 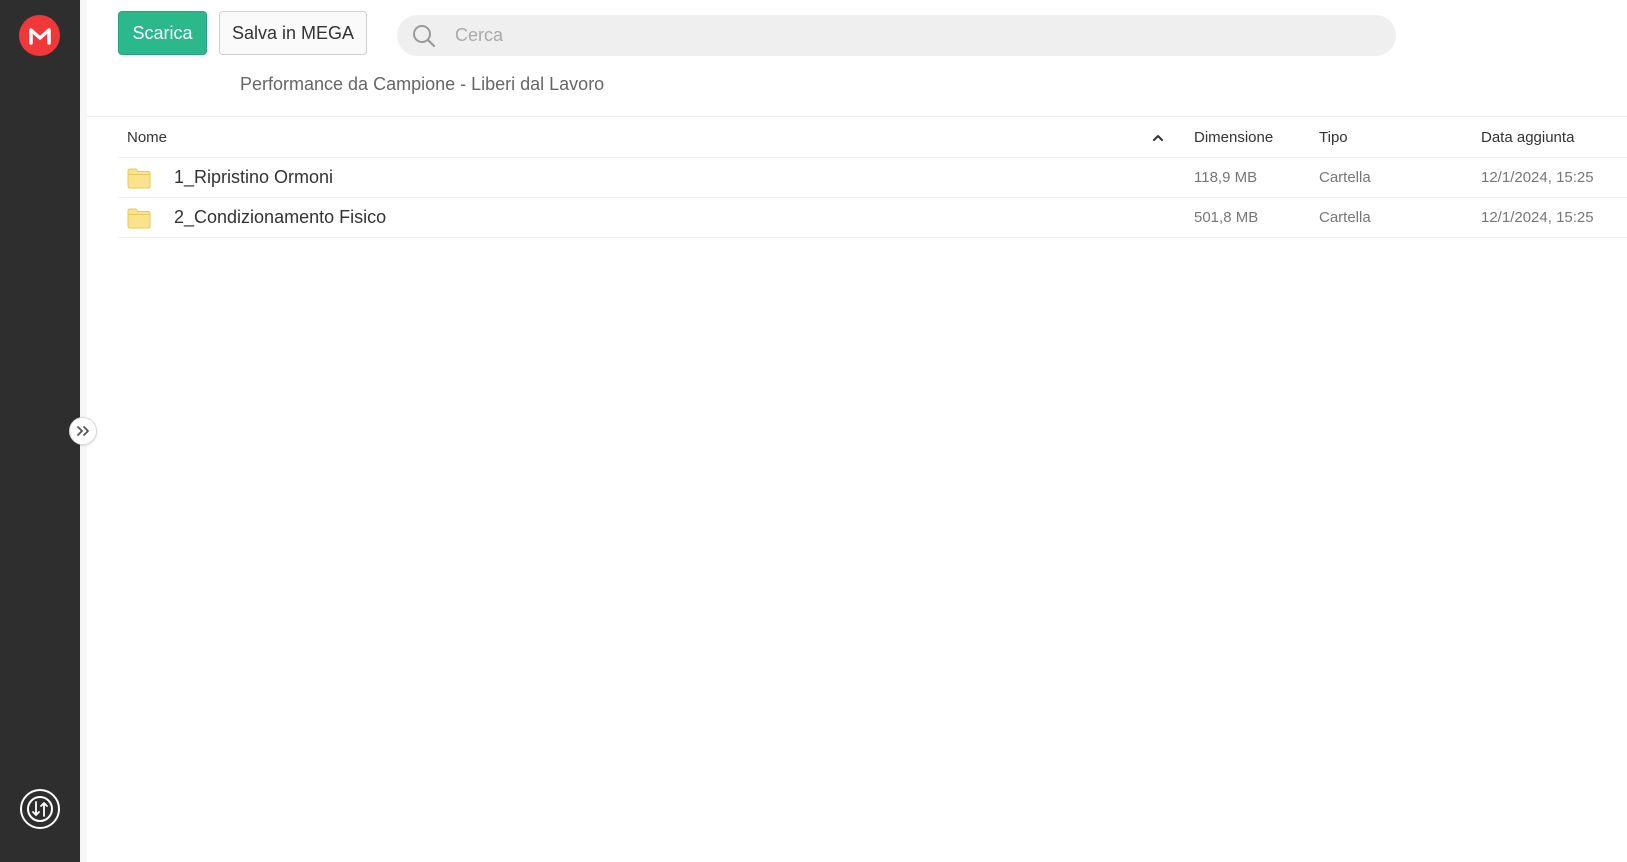 I want to click on search-input, so click(x=895, y=35).